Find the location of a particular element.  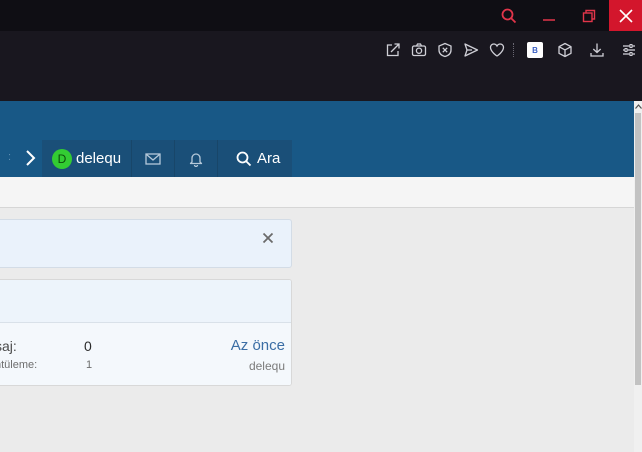

extension-b-button: B is located at coordinates (535, 50).